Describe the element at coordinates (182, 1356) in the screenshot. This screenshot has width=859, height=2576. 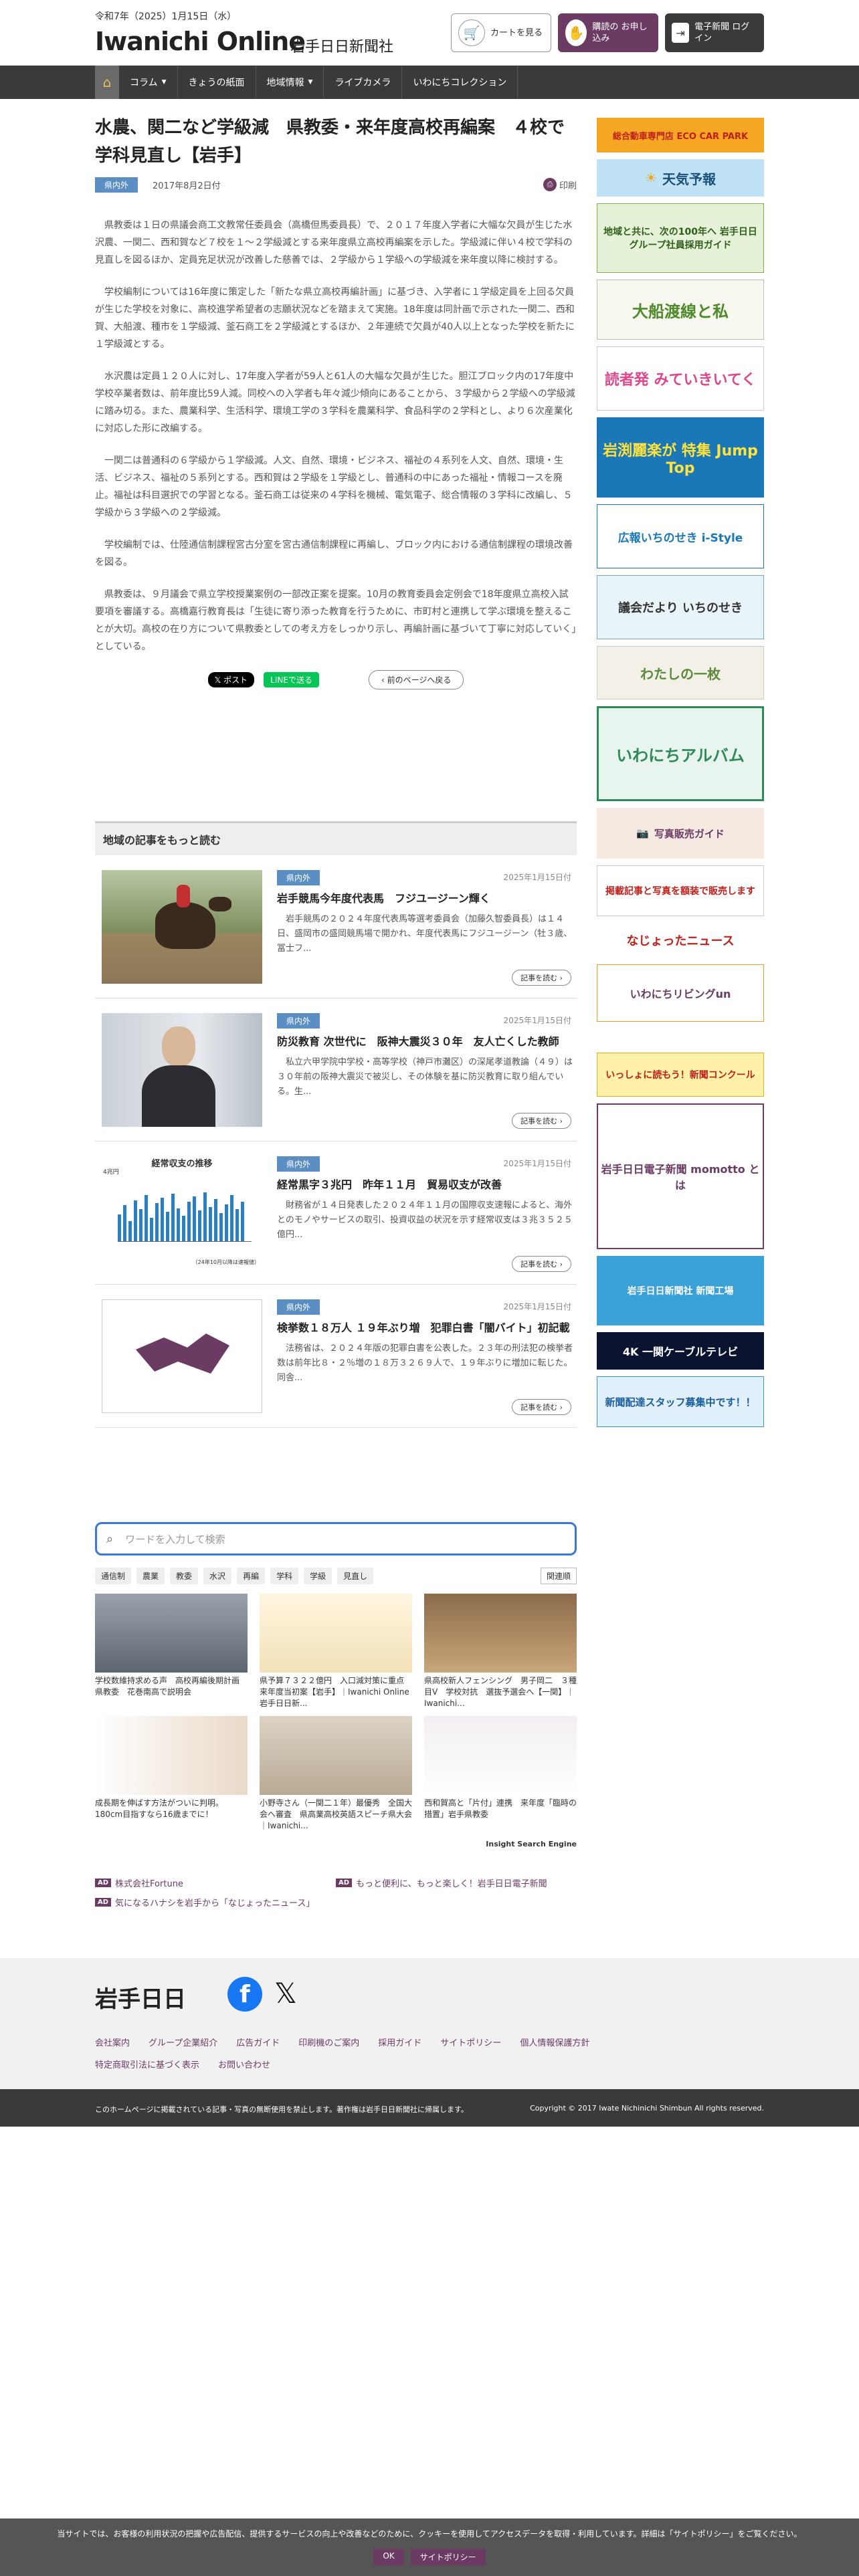
I see `iwanichi-logo-placeholder` at that location.